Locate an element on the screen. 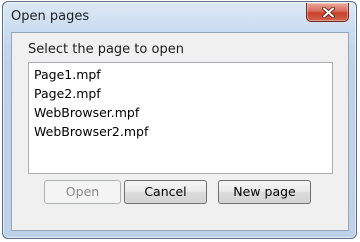 This screenshot has height=242, width=360. close-icon is located at coordinates (328, 12).